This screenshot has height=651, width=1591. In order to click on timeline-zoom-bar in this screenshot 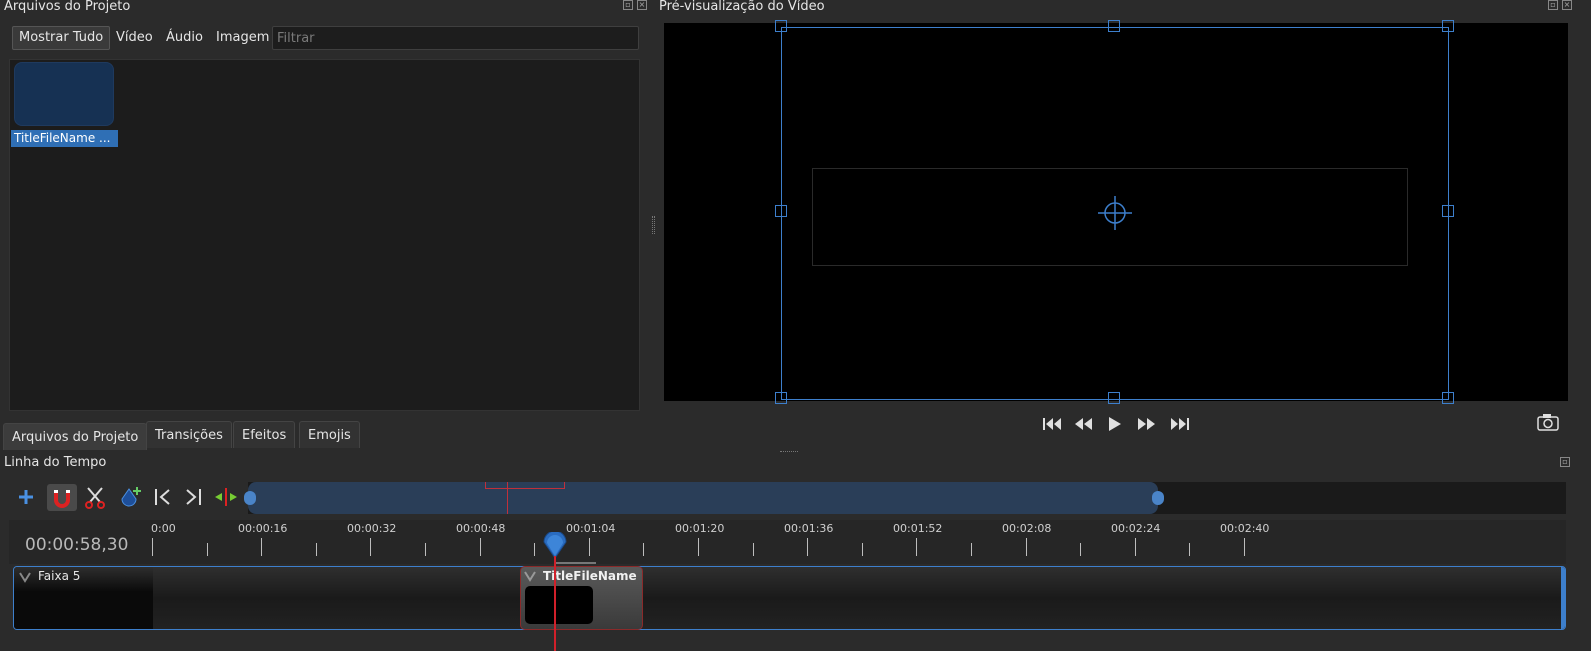, I will do `click(905, 498)`.